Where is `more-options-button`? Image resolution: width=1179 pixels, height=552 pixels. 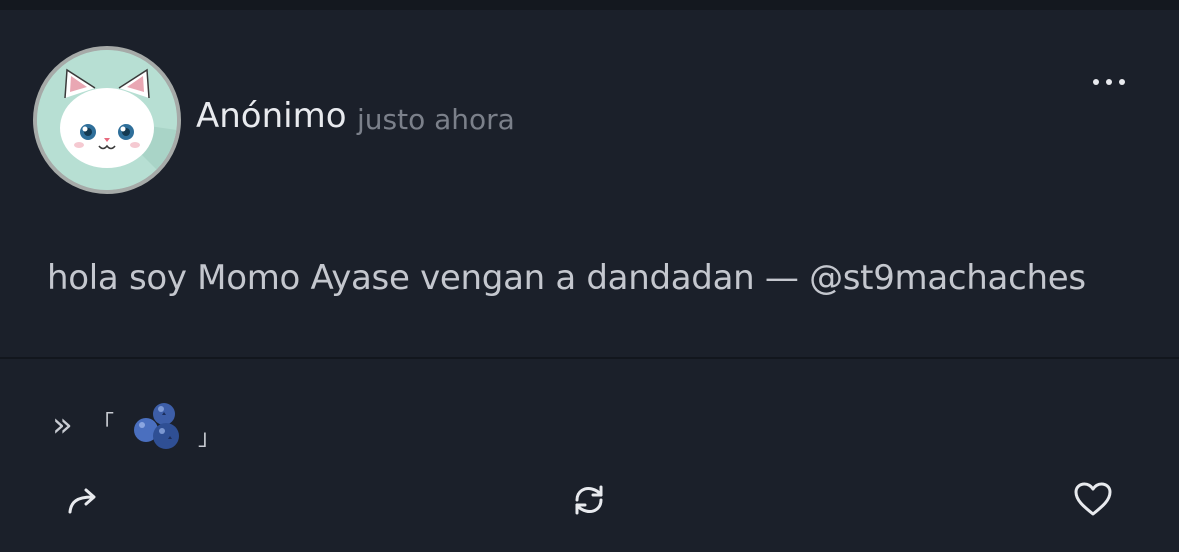 more-options-button is located at coordinates (1108, 82).